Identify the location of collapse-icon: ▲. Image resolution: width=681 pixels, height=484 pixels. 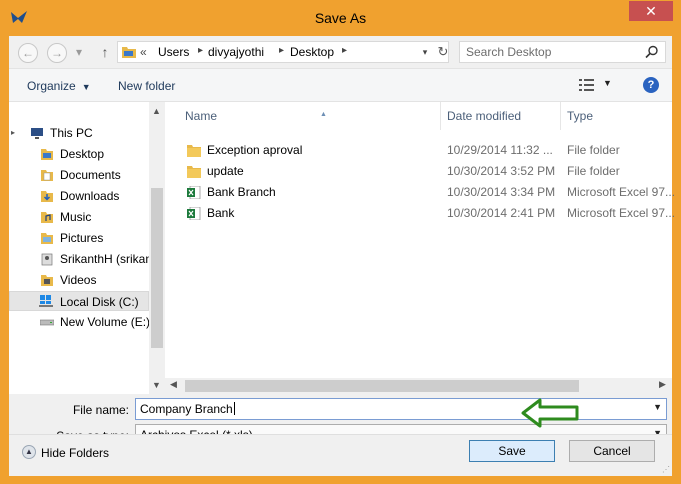
(29, 452).